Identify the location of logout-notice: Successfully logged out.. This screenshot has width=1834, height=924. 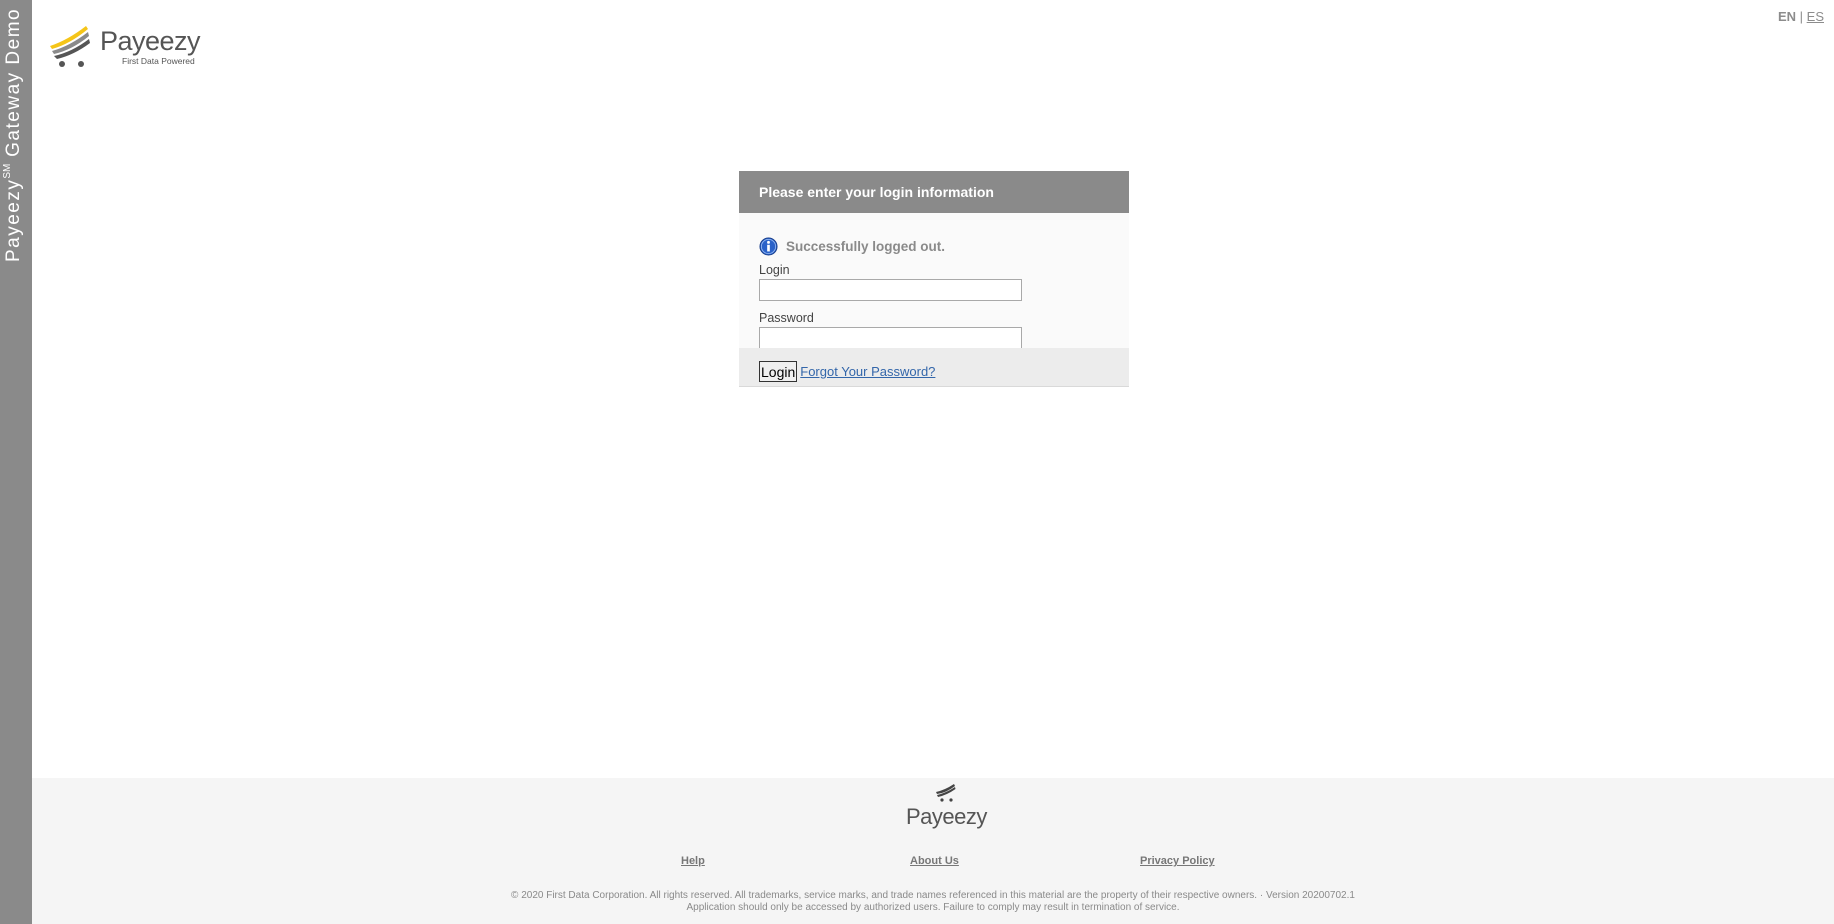
(934, 246).